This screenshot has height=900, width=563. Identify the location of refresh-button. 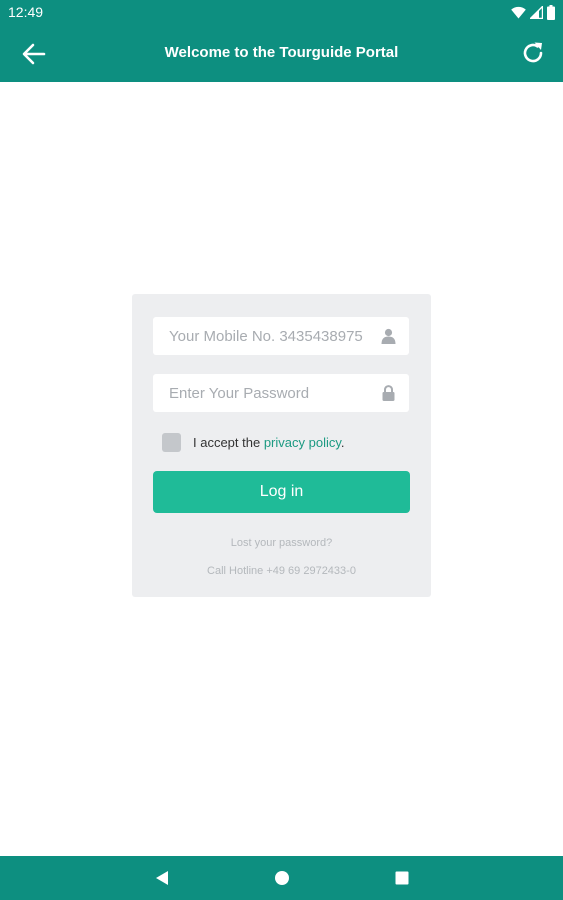
(533, 53).